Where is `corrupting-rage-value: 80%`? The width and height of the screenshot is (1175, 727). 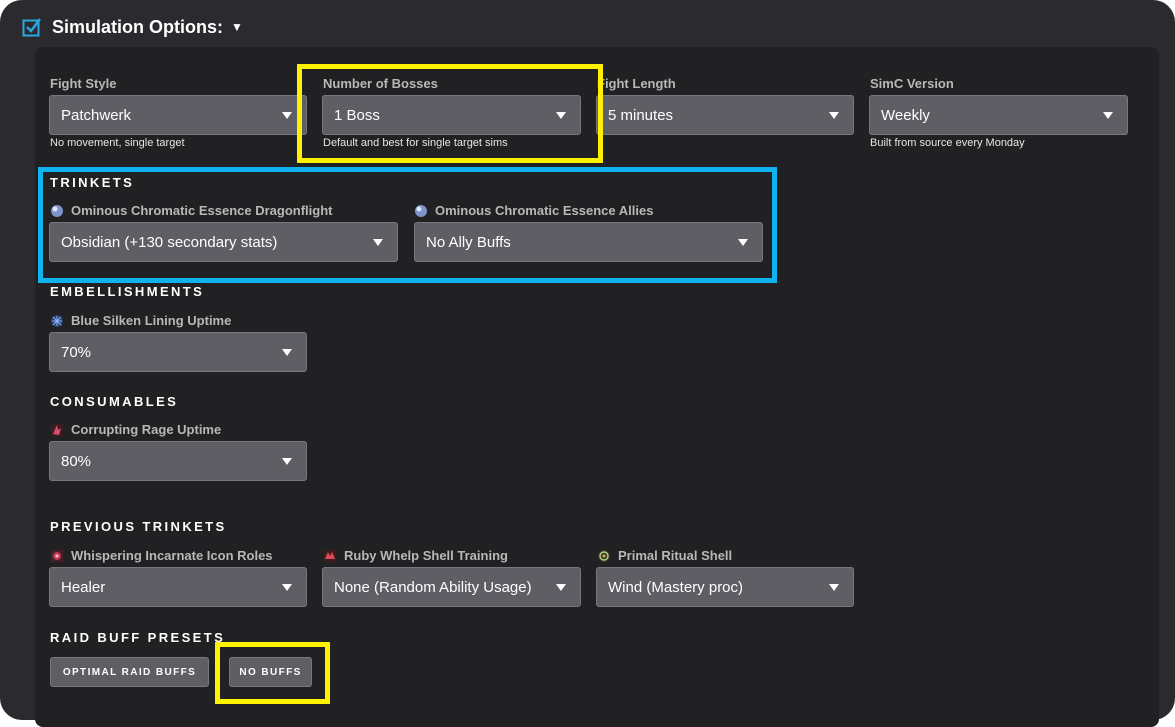
corrupting-rage-value: 80% is located at coordinates (76, 461).